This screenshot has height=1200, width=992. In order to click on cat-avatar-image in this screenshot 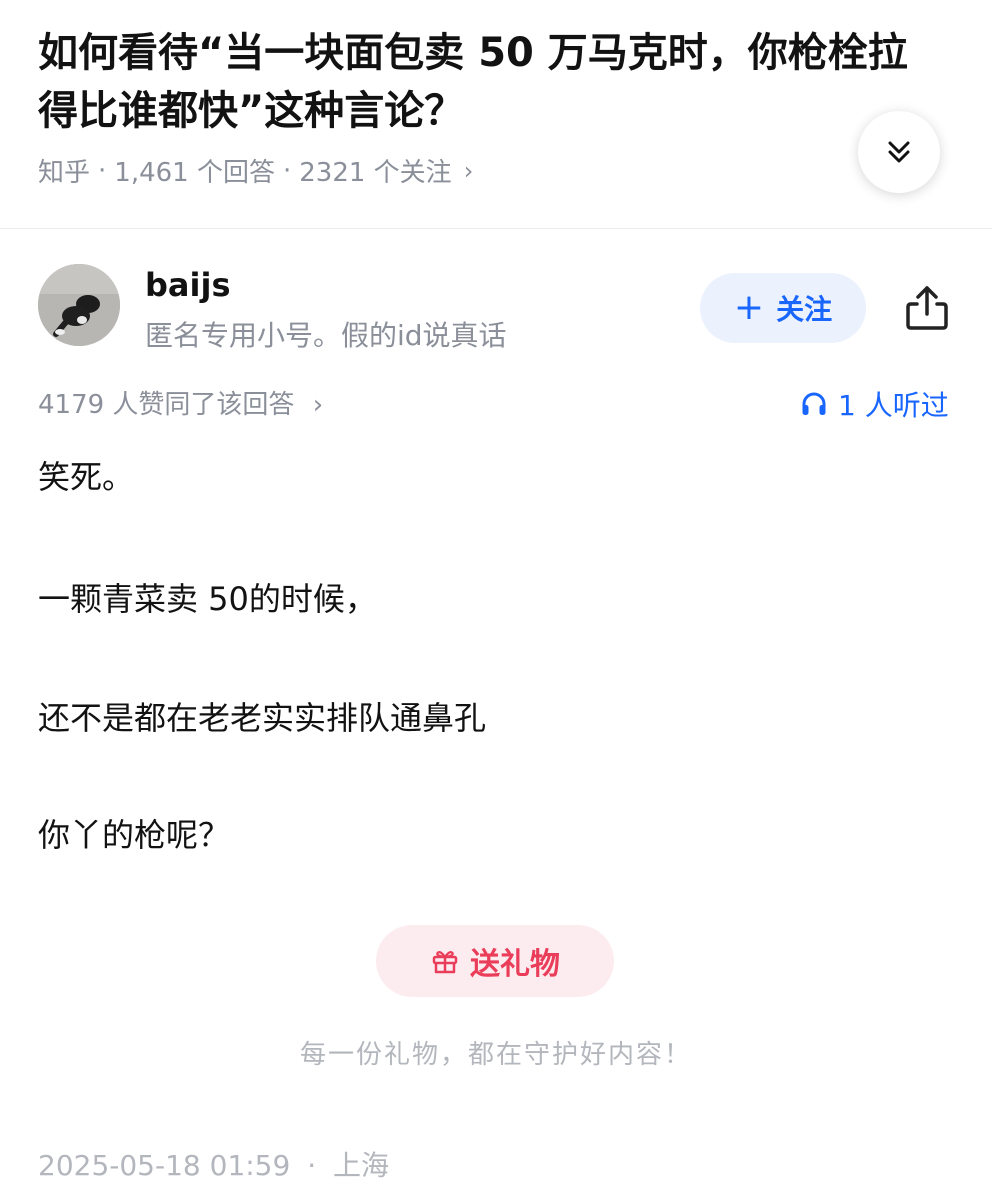, I will do `click(79, 305)`.